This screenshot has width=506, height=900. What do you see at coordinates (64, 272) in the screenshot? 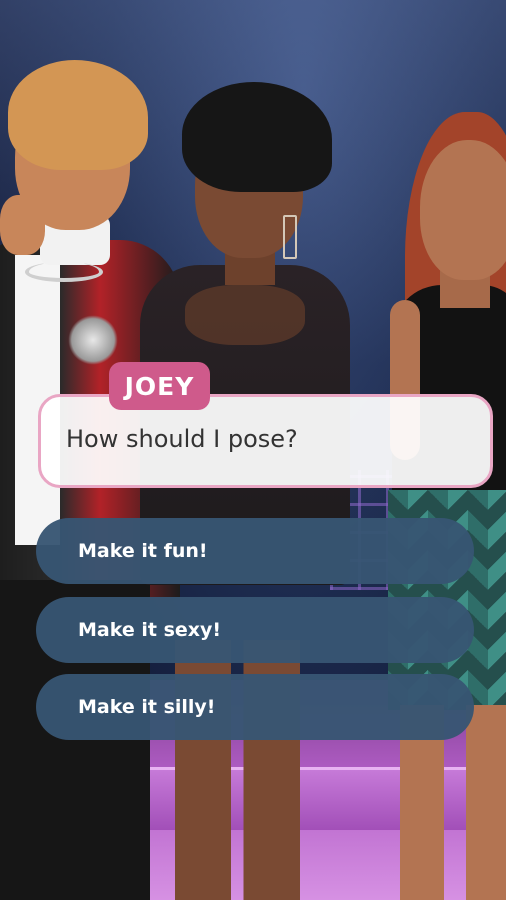
I see `chain-necklace-icon` at bounding box center [64, 272].